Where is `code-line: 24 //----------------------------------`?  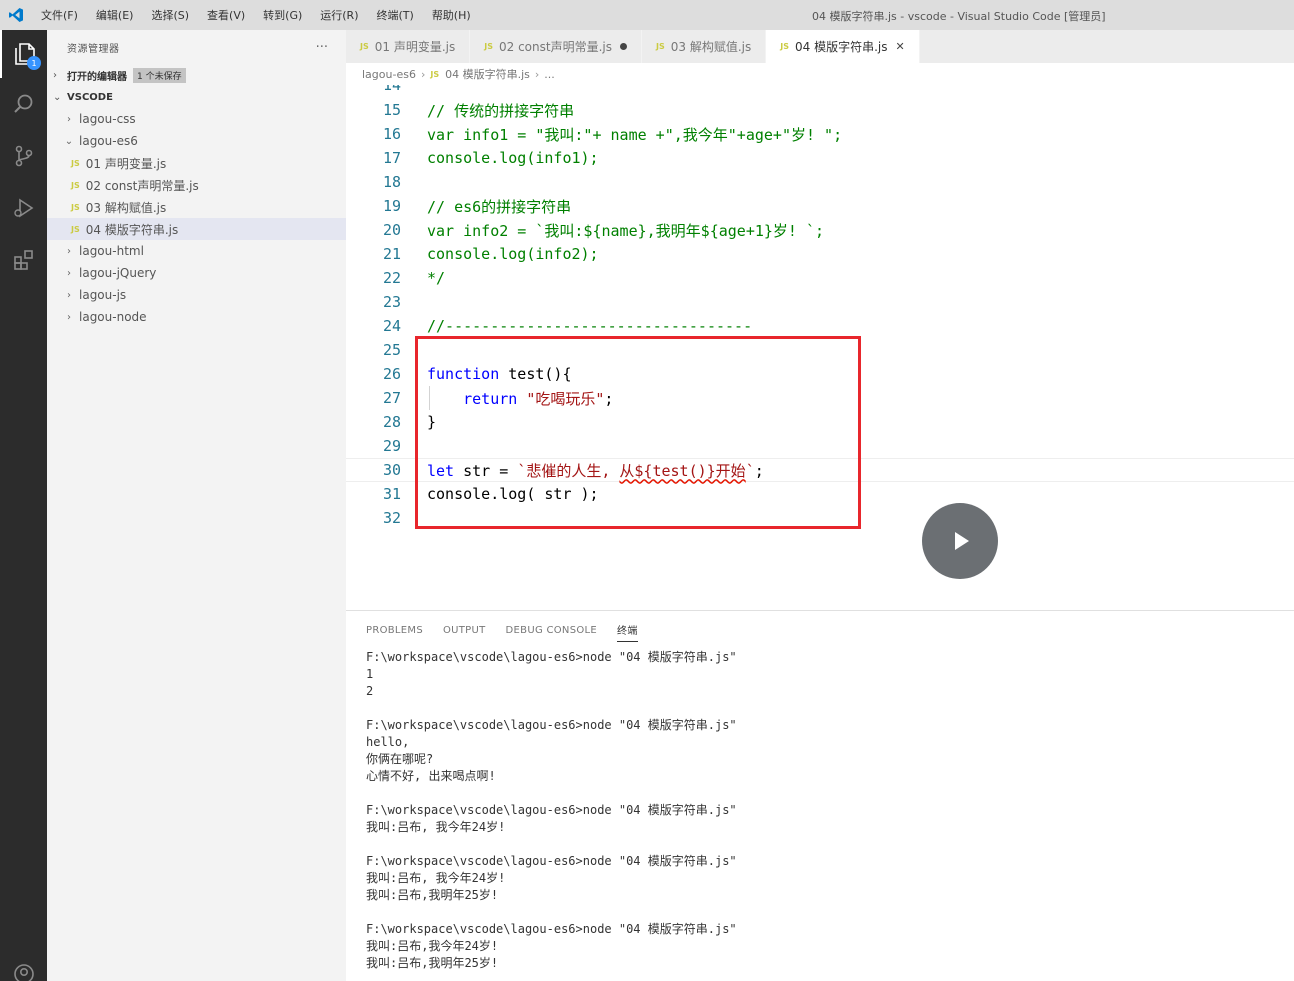
code-line: 24 //---------------------------------- is located at coordinates (820, 326).